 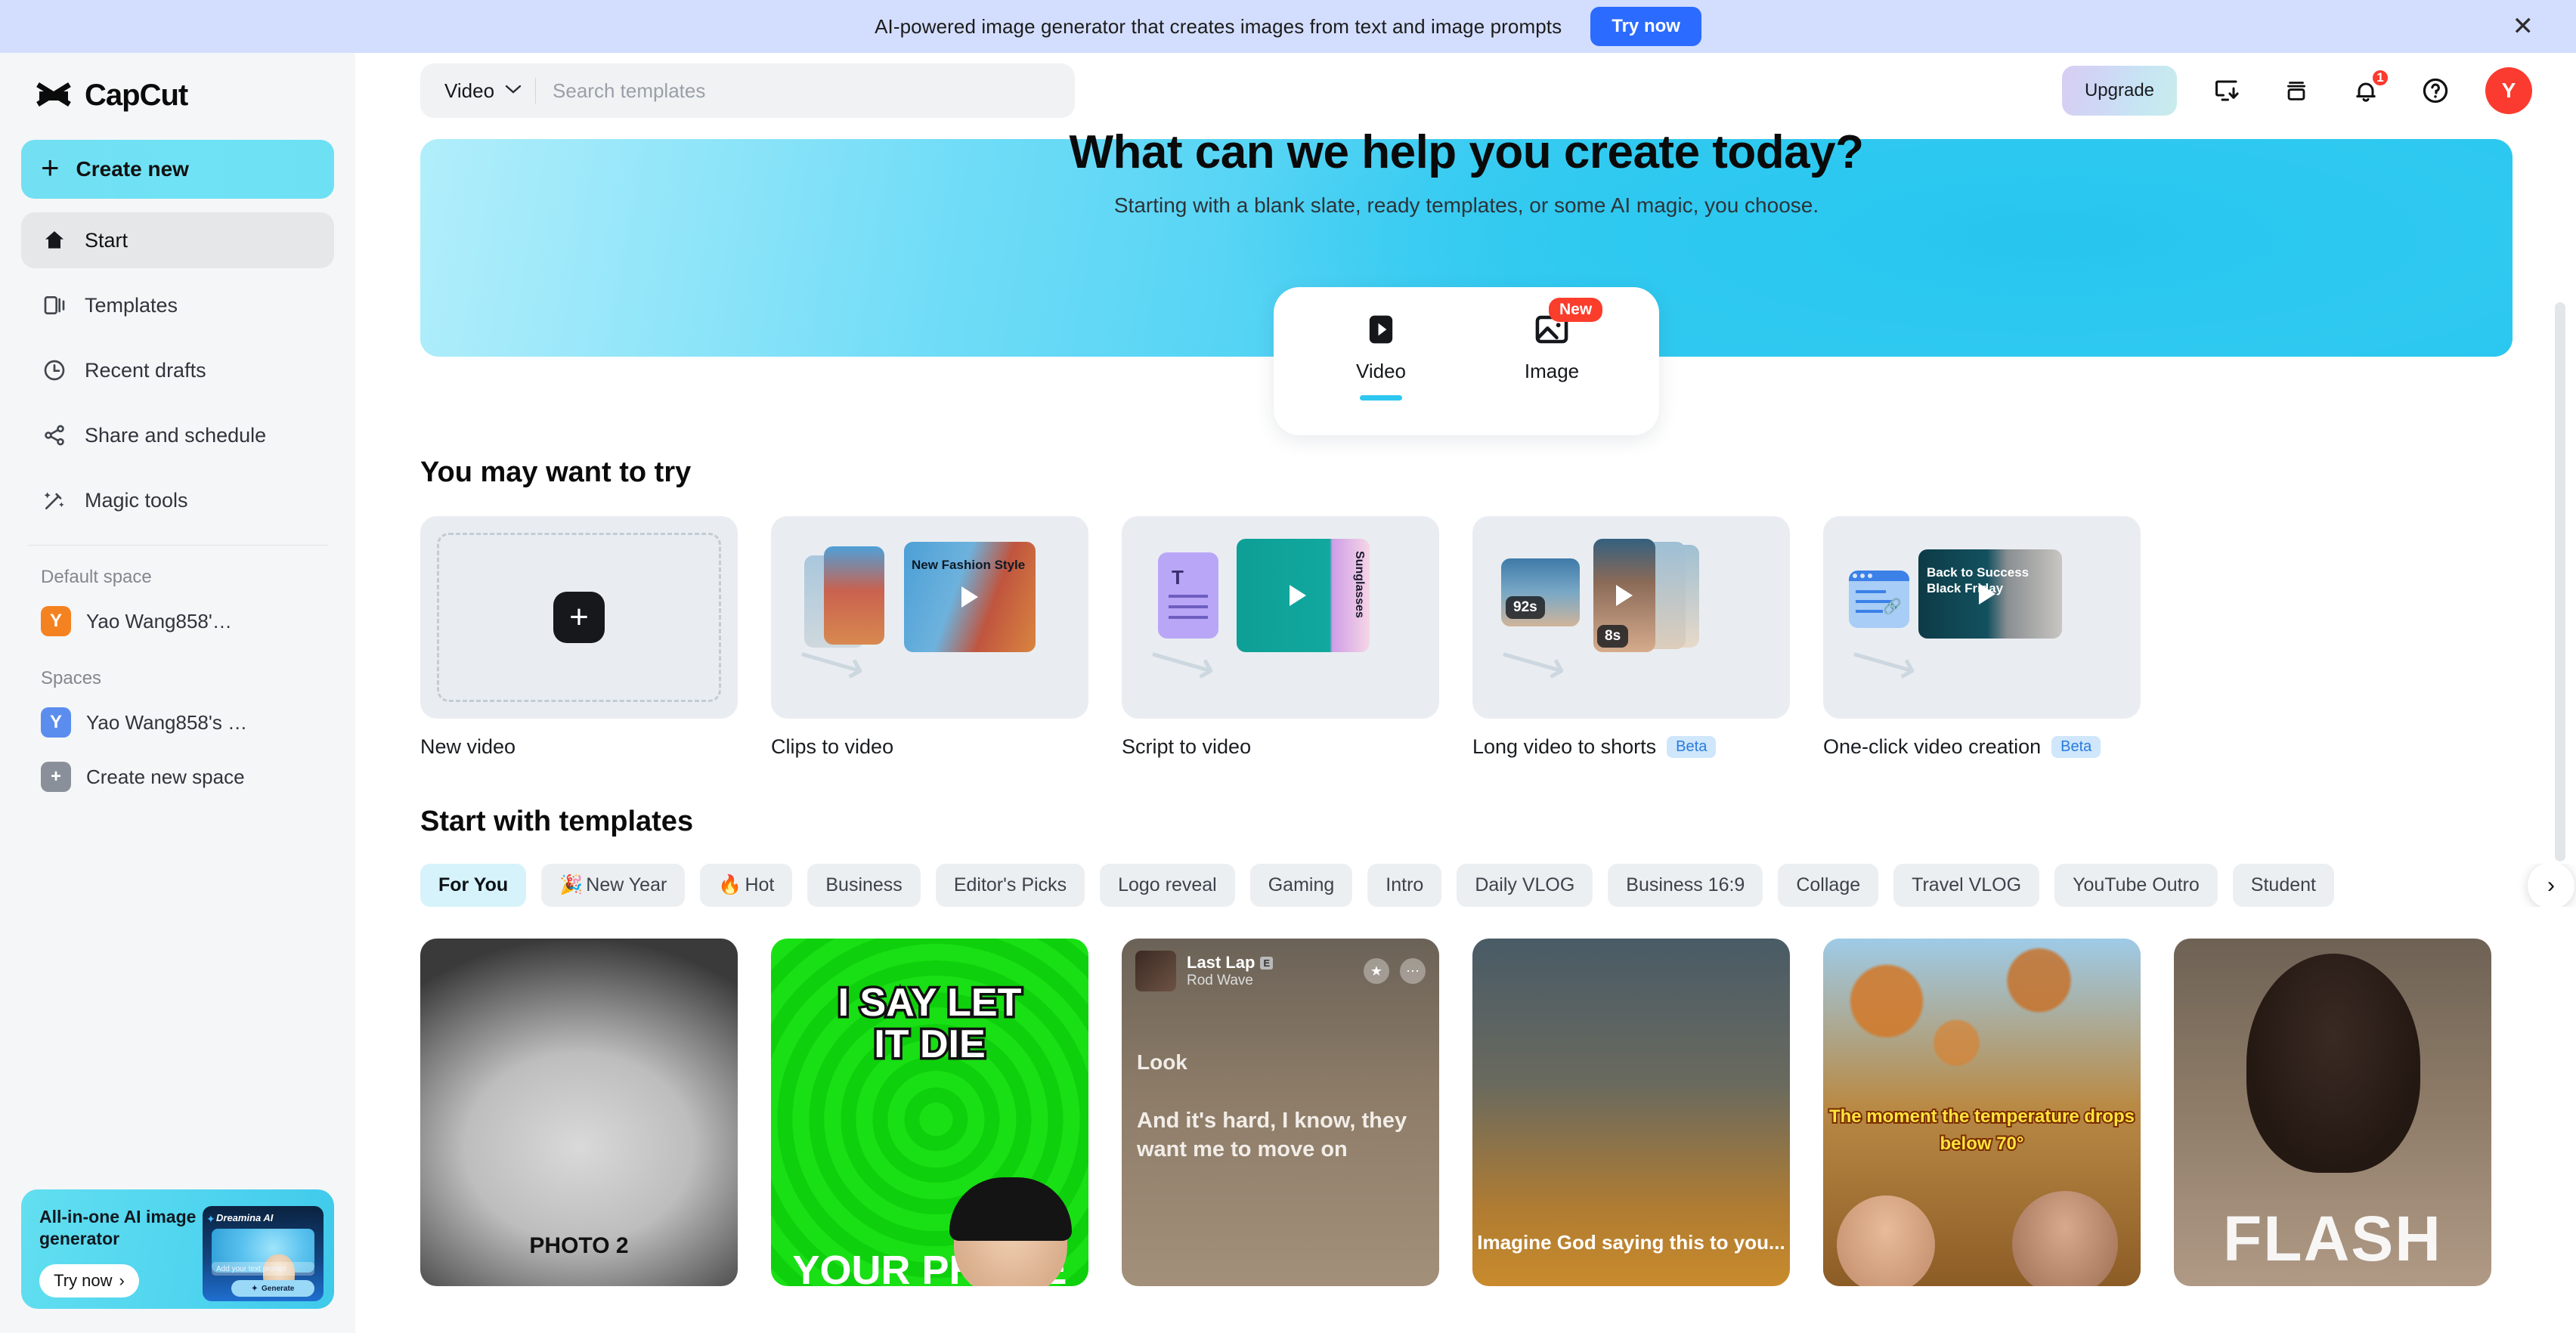 What do you see at coordinates (805, 91) in the screenshot?
I see `search-input` at bounding box center [805, 91].